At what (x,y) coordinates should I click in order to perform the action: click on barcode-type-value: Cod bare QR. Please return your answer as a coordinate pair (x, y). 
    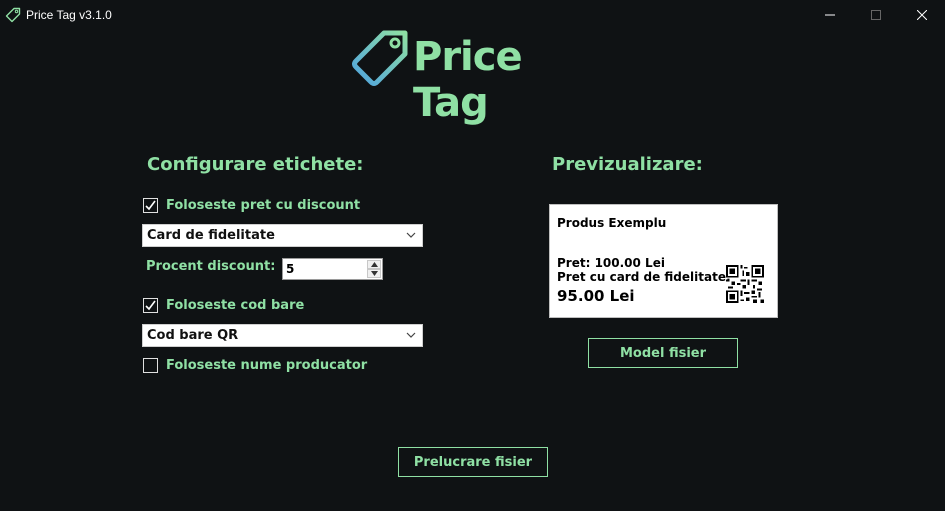
    Looking at the image, I should click on (193, 335).